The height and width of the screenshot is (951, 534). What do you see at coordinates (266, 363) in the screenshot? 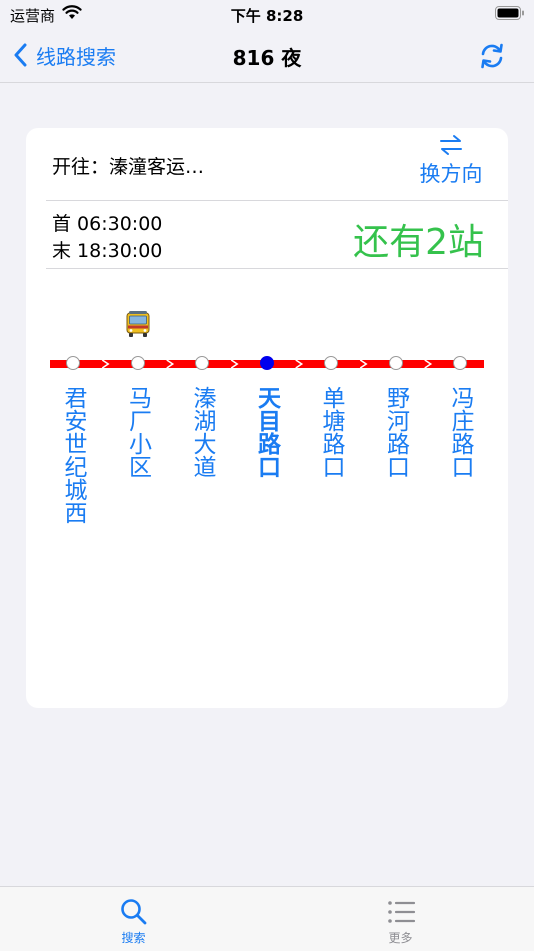
I see `current-stop-marker` at bounding box center [266, 363].